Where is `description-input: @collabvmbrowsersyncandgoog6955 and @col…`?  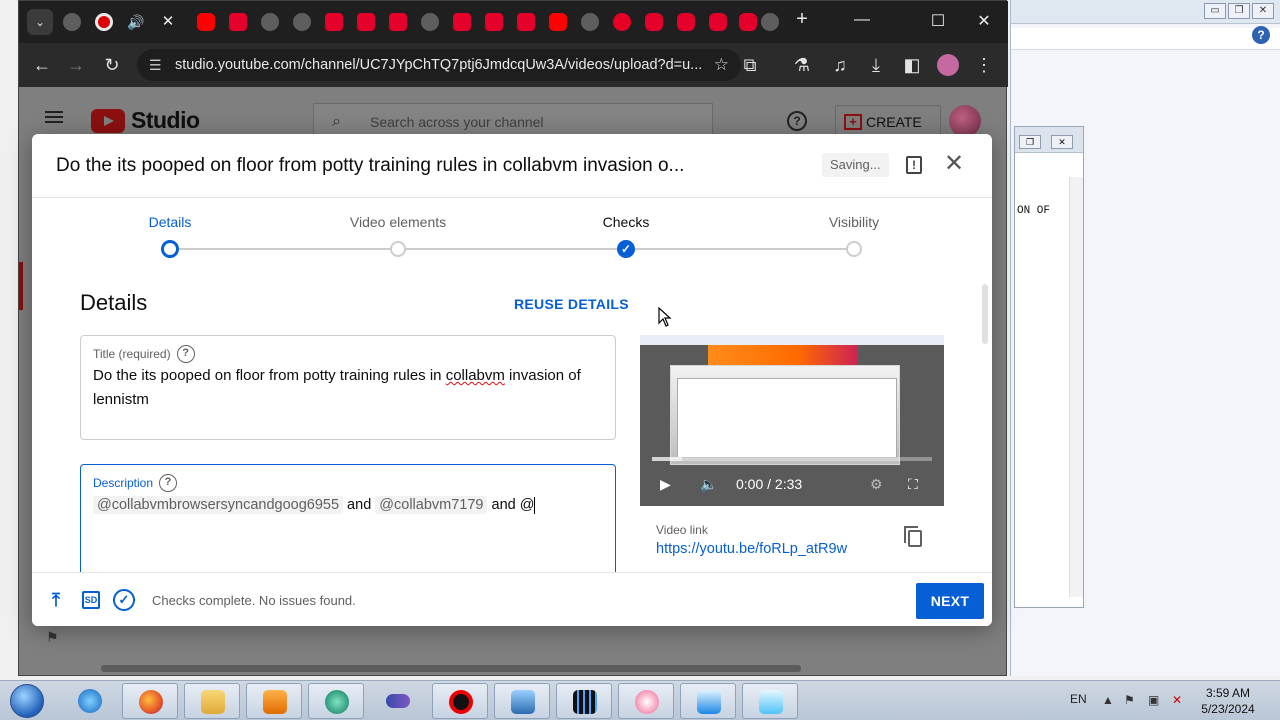 description-input: @collabvmbrowsersyncandgoog6955 and @col… is located at coordinates (348, 505).